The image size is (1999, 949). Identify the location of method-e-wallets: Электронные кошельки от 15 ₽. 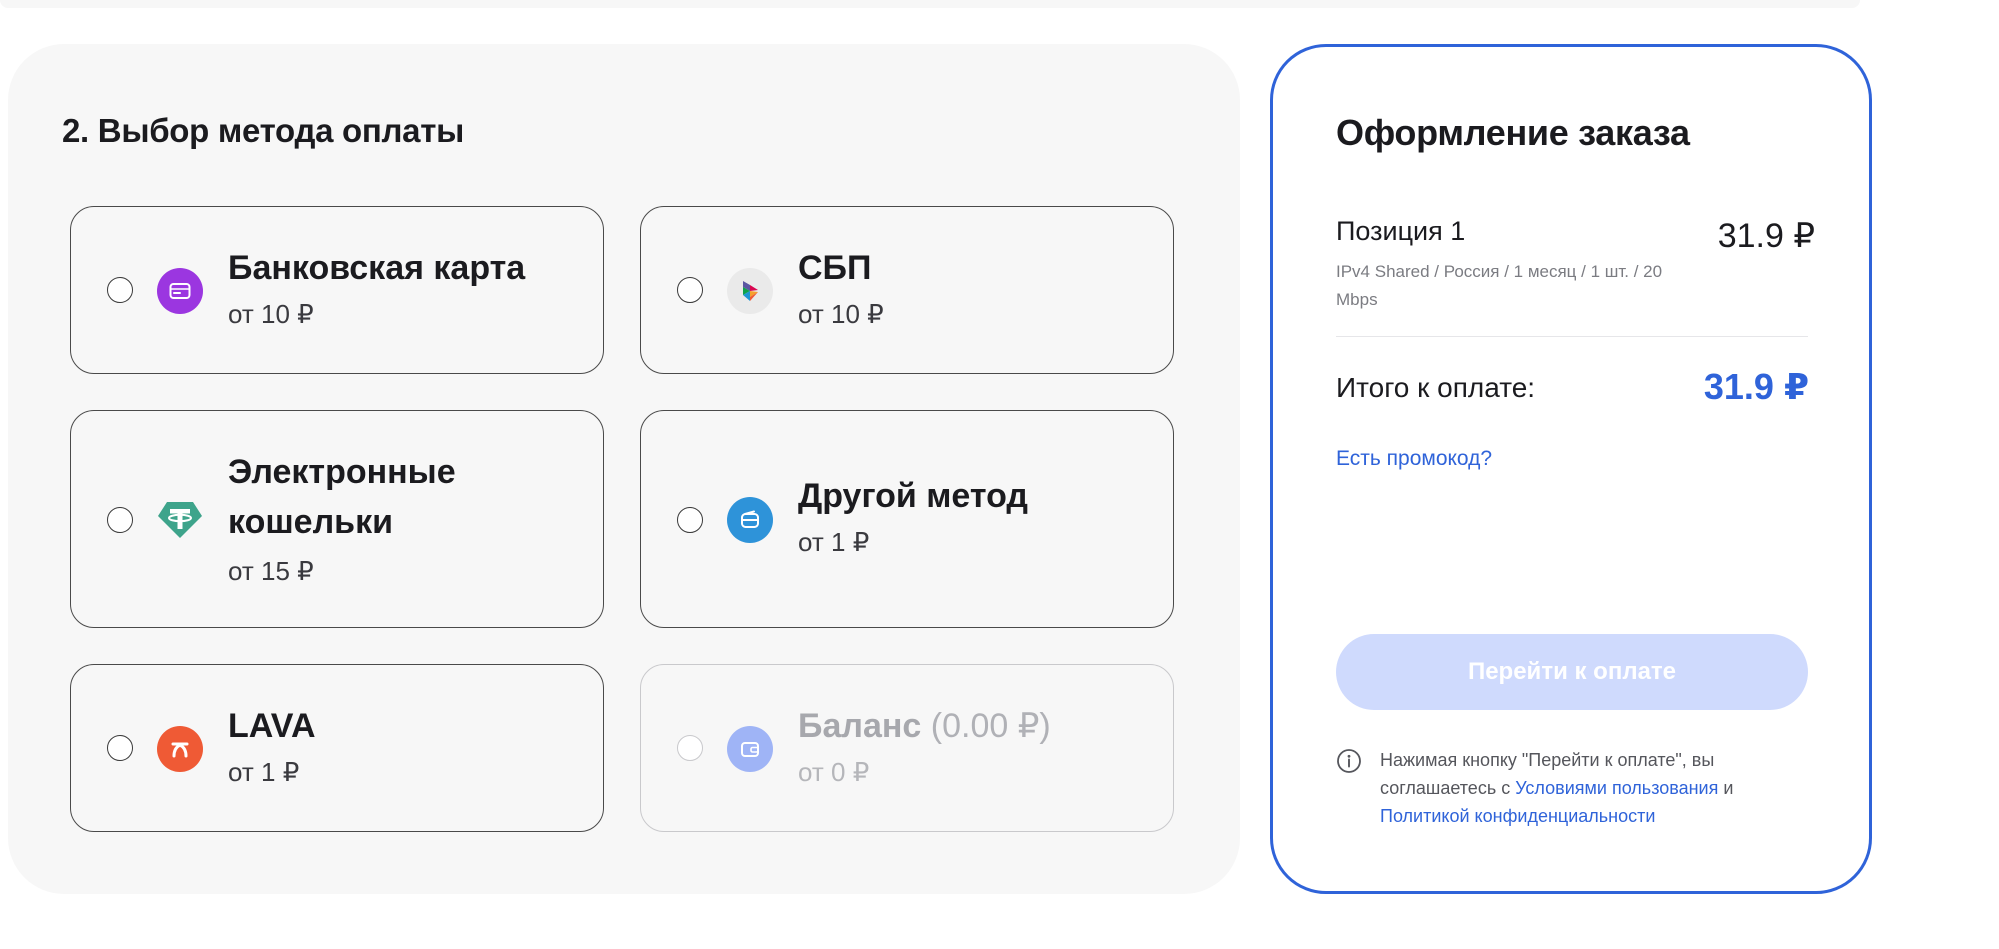
(337, 519).